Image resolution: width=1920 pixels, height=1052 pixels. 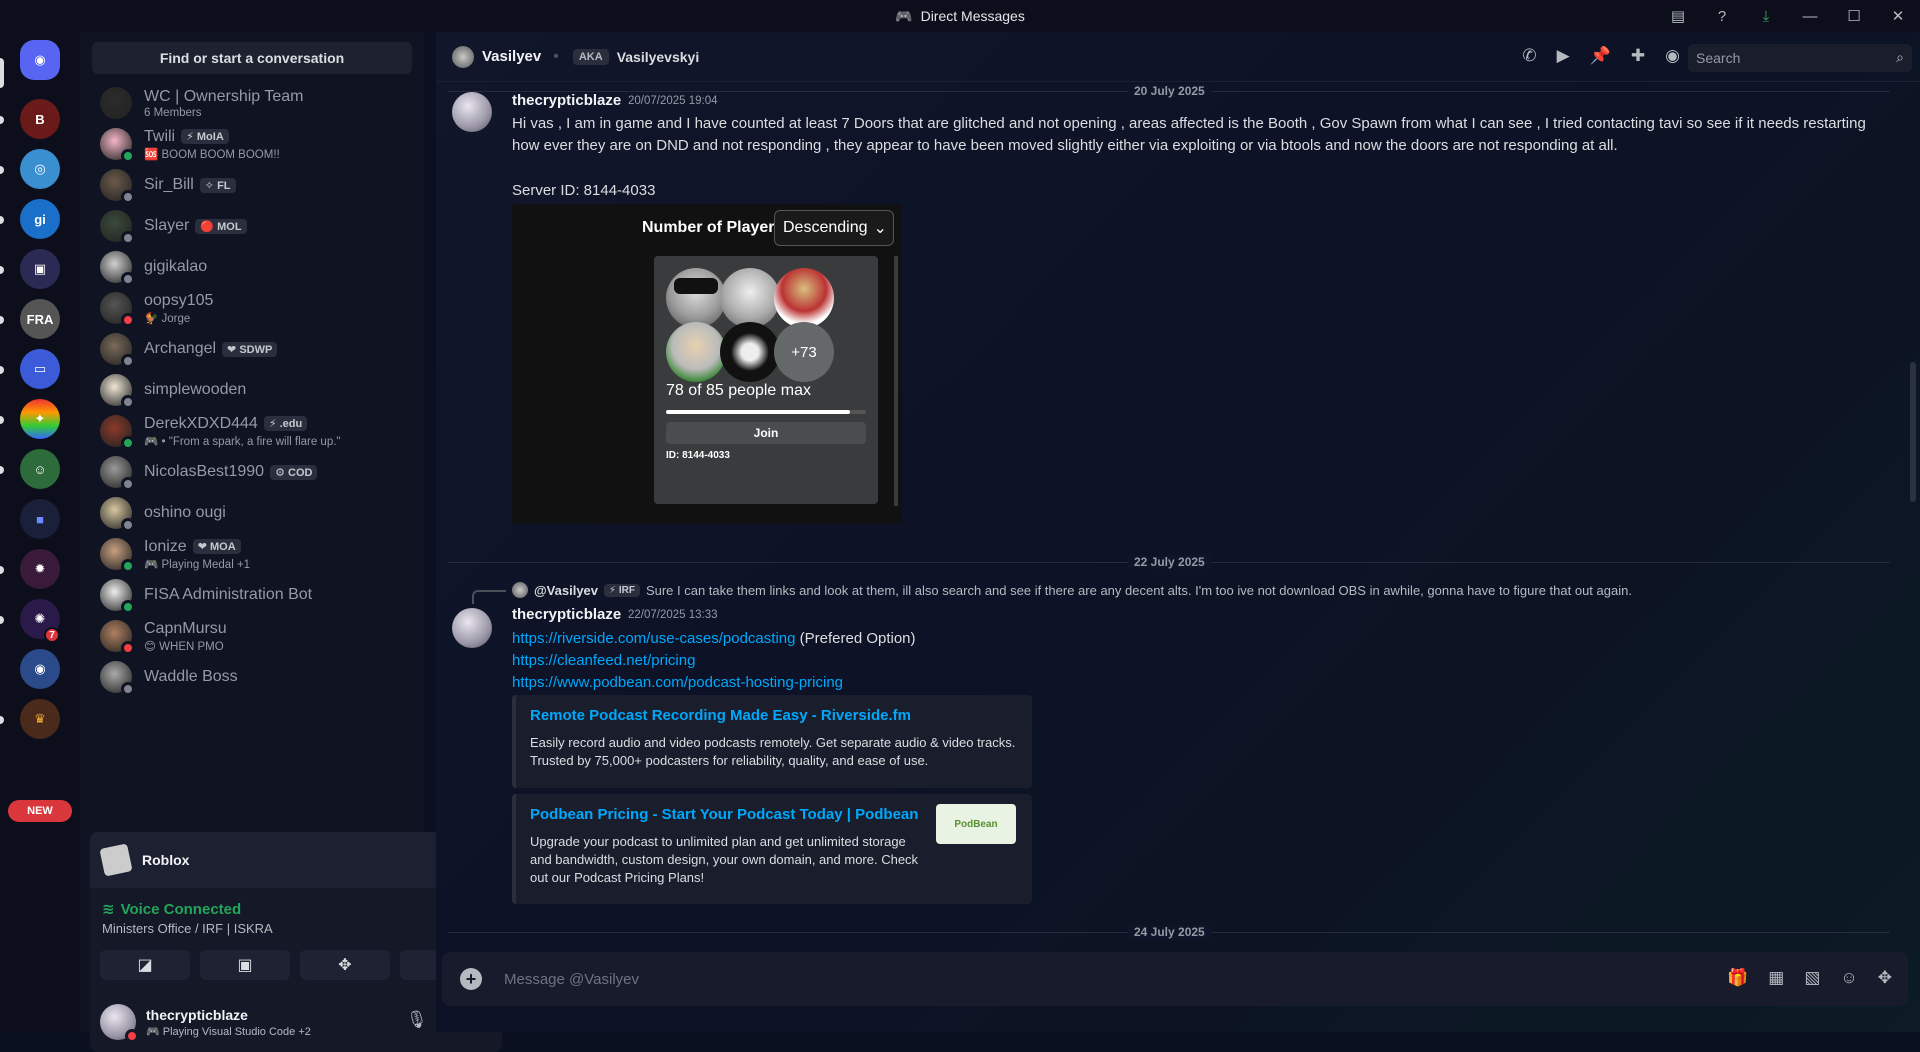 What do you see at coordinates (1600, 56) in the screenshot?
I see `pin-icon: 📌` at bounding box center [1600, 56].